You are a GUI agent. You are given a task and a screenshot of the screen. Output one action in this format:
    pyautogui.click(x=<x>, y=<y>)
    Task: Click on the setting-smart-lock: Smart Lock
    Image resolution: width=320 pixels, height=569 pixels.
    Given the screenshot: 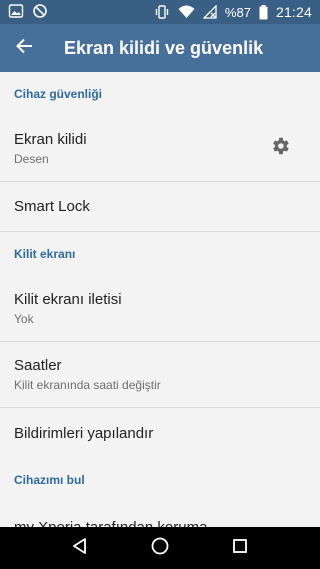 What is the action you would take?
    pyautogui.click(x=160, y=207)
    